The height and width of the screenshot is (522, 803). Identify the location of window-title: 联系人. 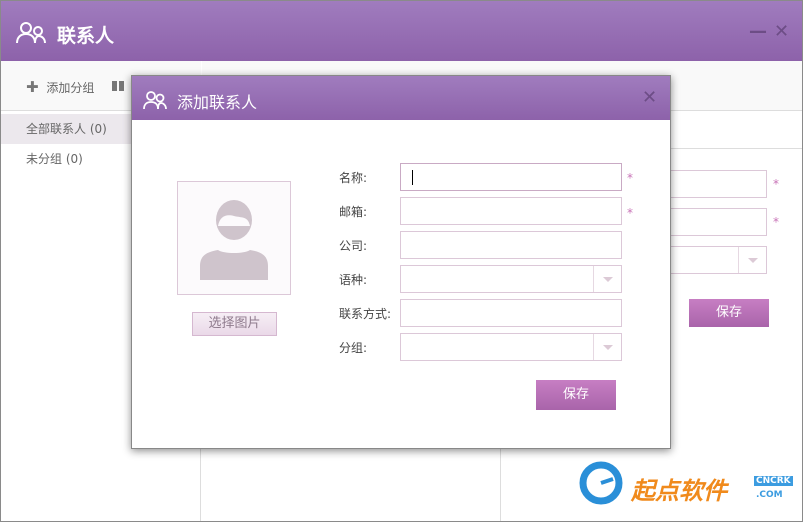
(86, 36).